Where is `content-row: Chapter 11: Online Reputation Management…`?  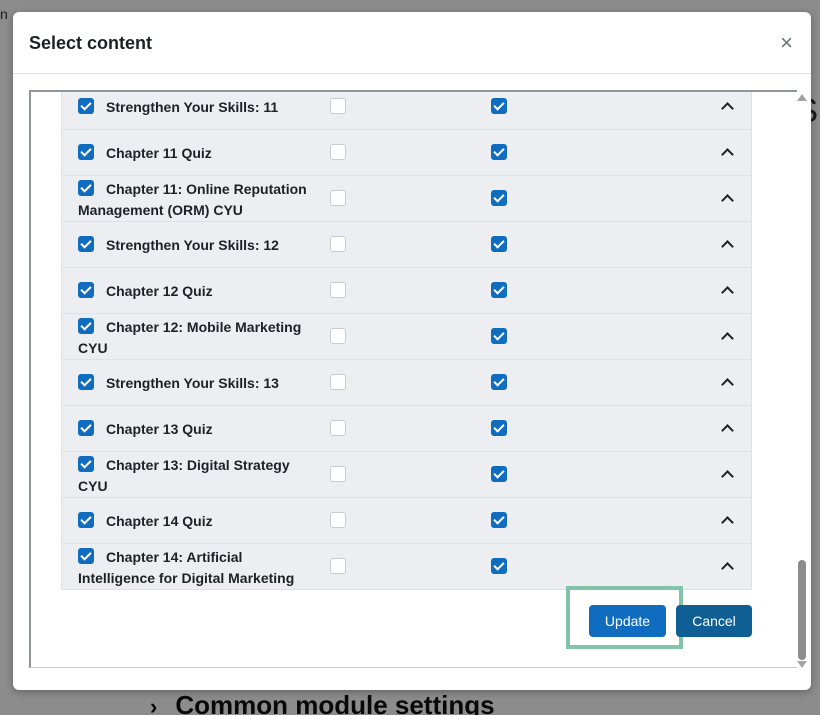 content-row: Chapter 11: Online Reputation Management… is located at coordinates (406, 198).